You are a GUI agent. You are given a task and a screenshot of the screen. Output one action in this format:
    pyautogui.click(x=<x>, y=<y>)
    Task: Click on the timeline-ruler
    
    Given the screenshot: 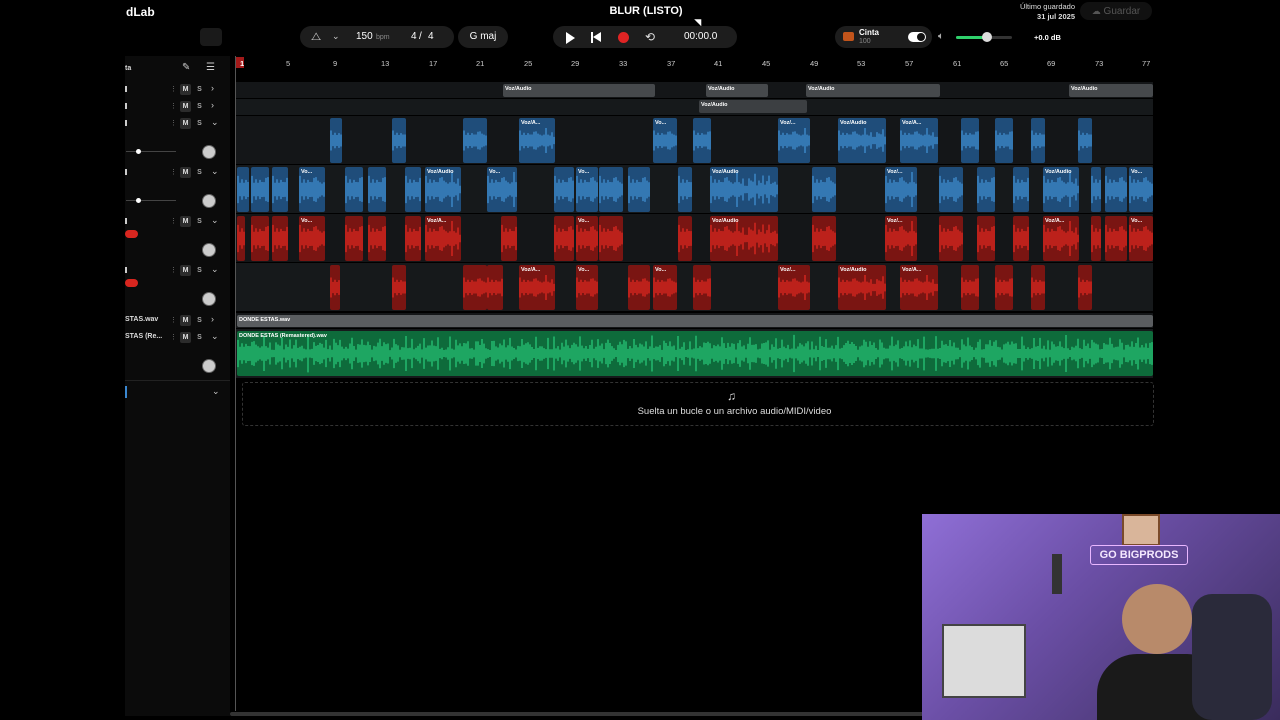 What is the action you would take?
    pyautogui.click(x=694, y=63)
    